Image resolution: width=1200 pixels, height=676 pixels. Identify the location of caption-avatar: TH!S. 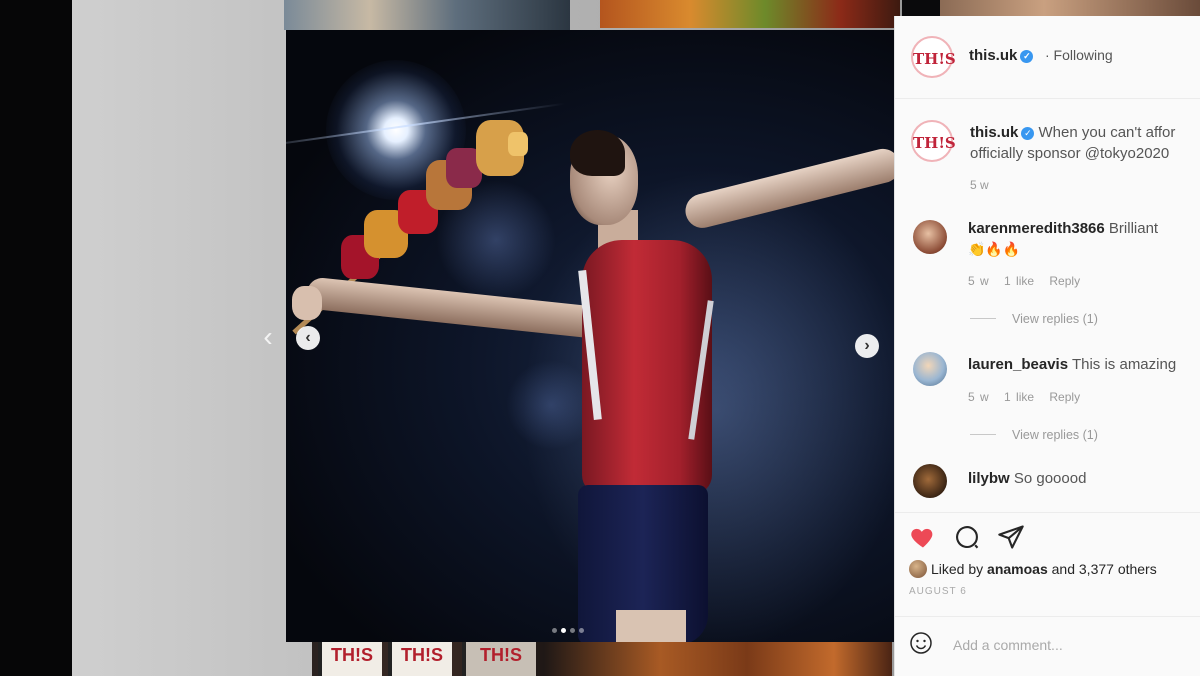
(933, 141).